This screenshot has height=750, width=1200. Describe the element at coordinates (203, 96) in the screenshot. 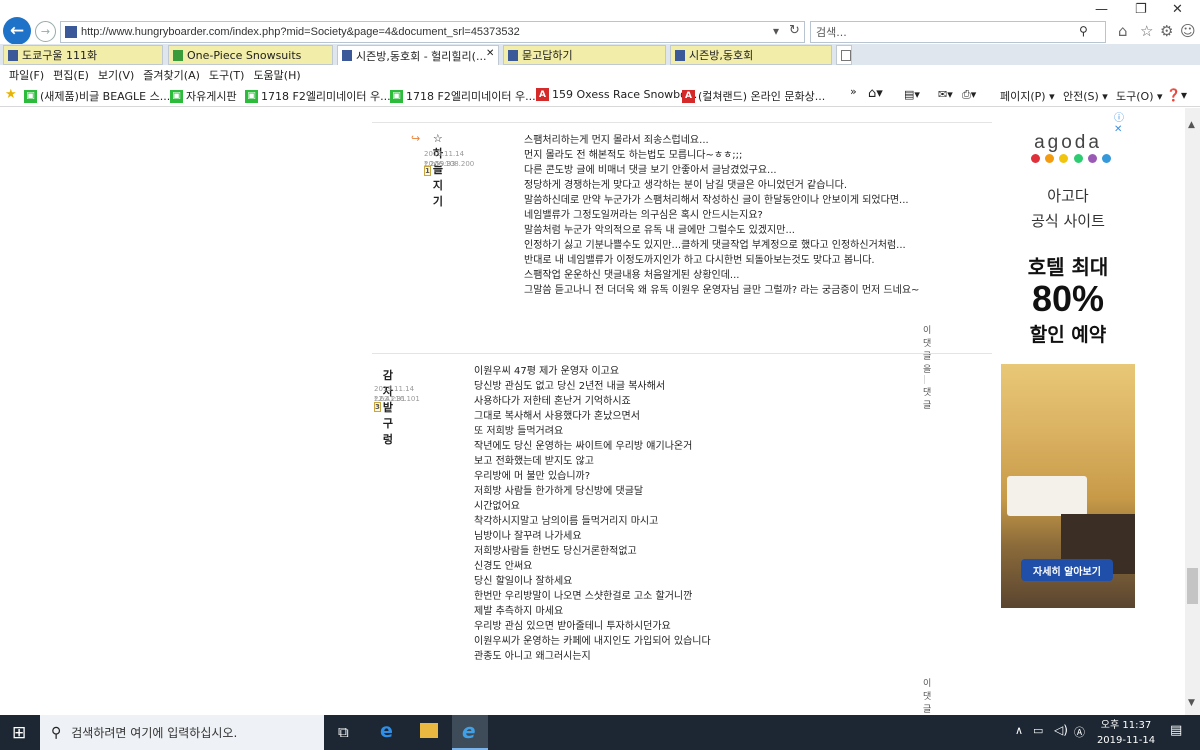

I see `favorite-item: ▣ 자유게시판` at that location.